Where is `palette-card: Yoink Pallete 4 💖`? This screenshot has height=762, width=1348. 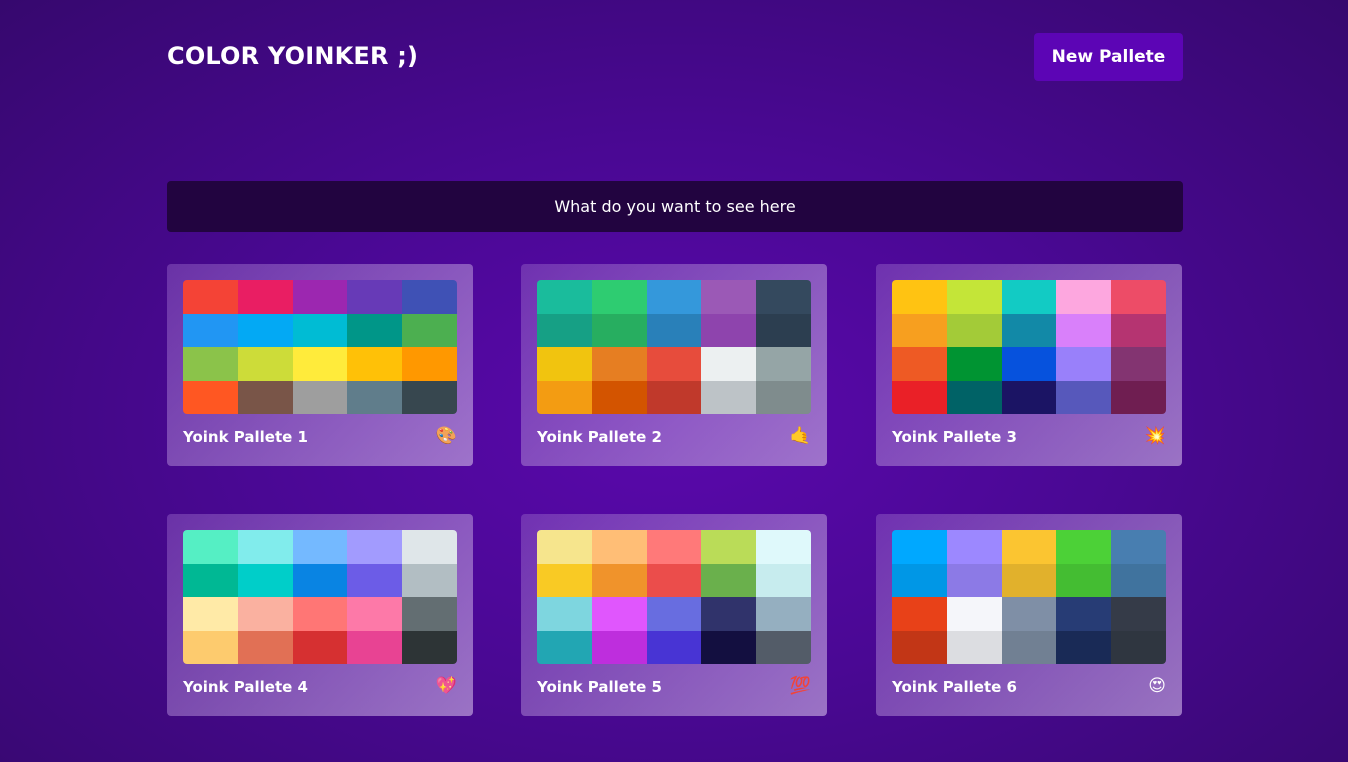 palette-card: Yoink Pallete 4 💖 is located at coordinates (320, 615).